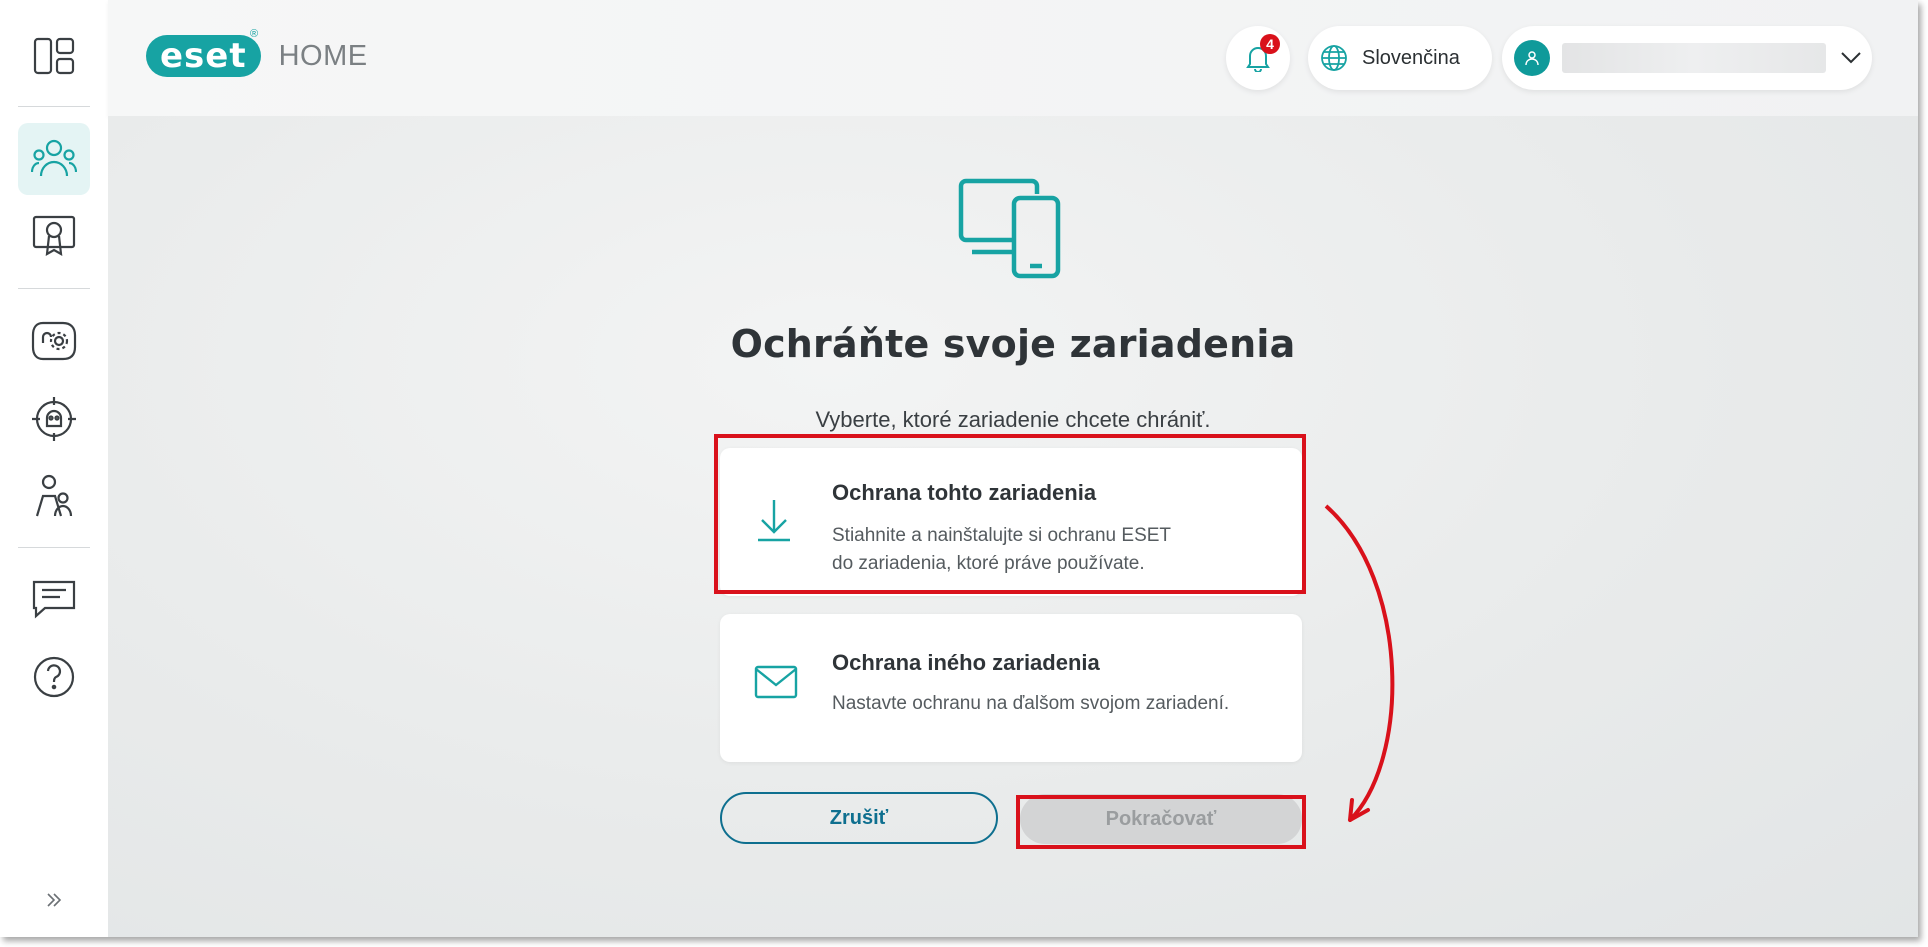 This screenshot has width=1928, height=947. Describe the element at coordinates (776, 682) in the screenshot. I see `email-icon` at that location.